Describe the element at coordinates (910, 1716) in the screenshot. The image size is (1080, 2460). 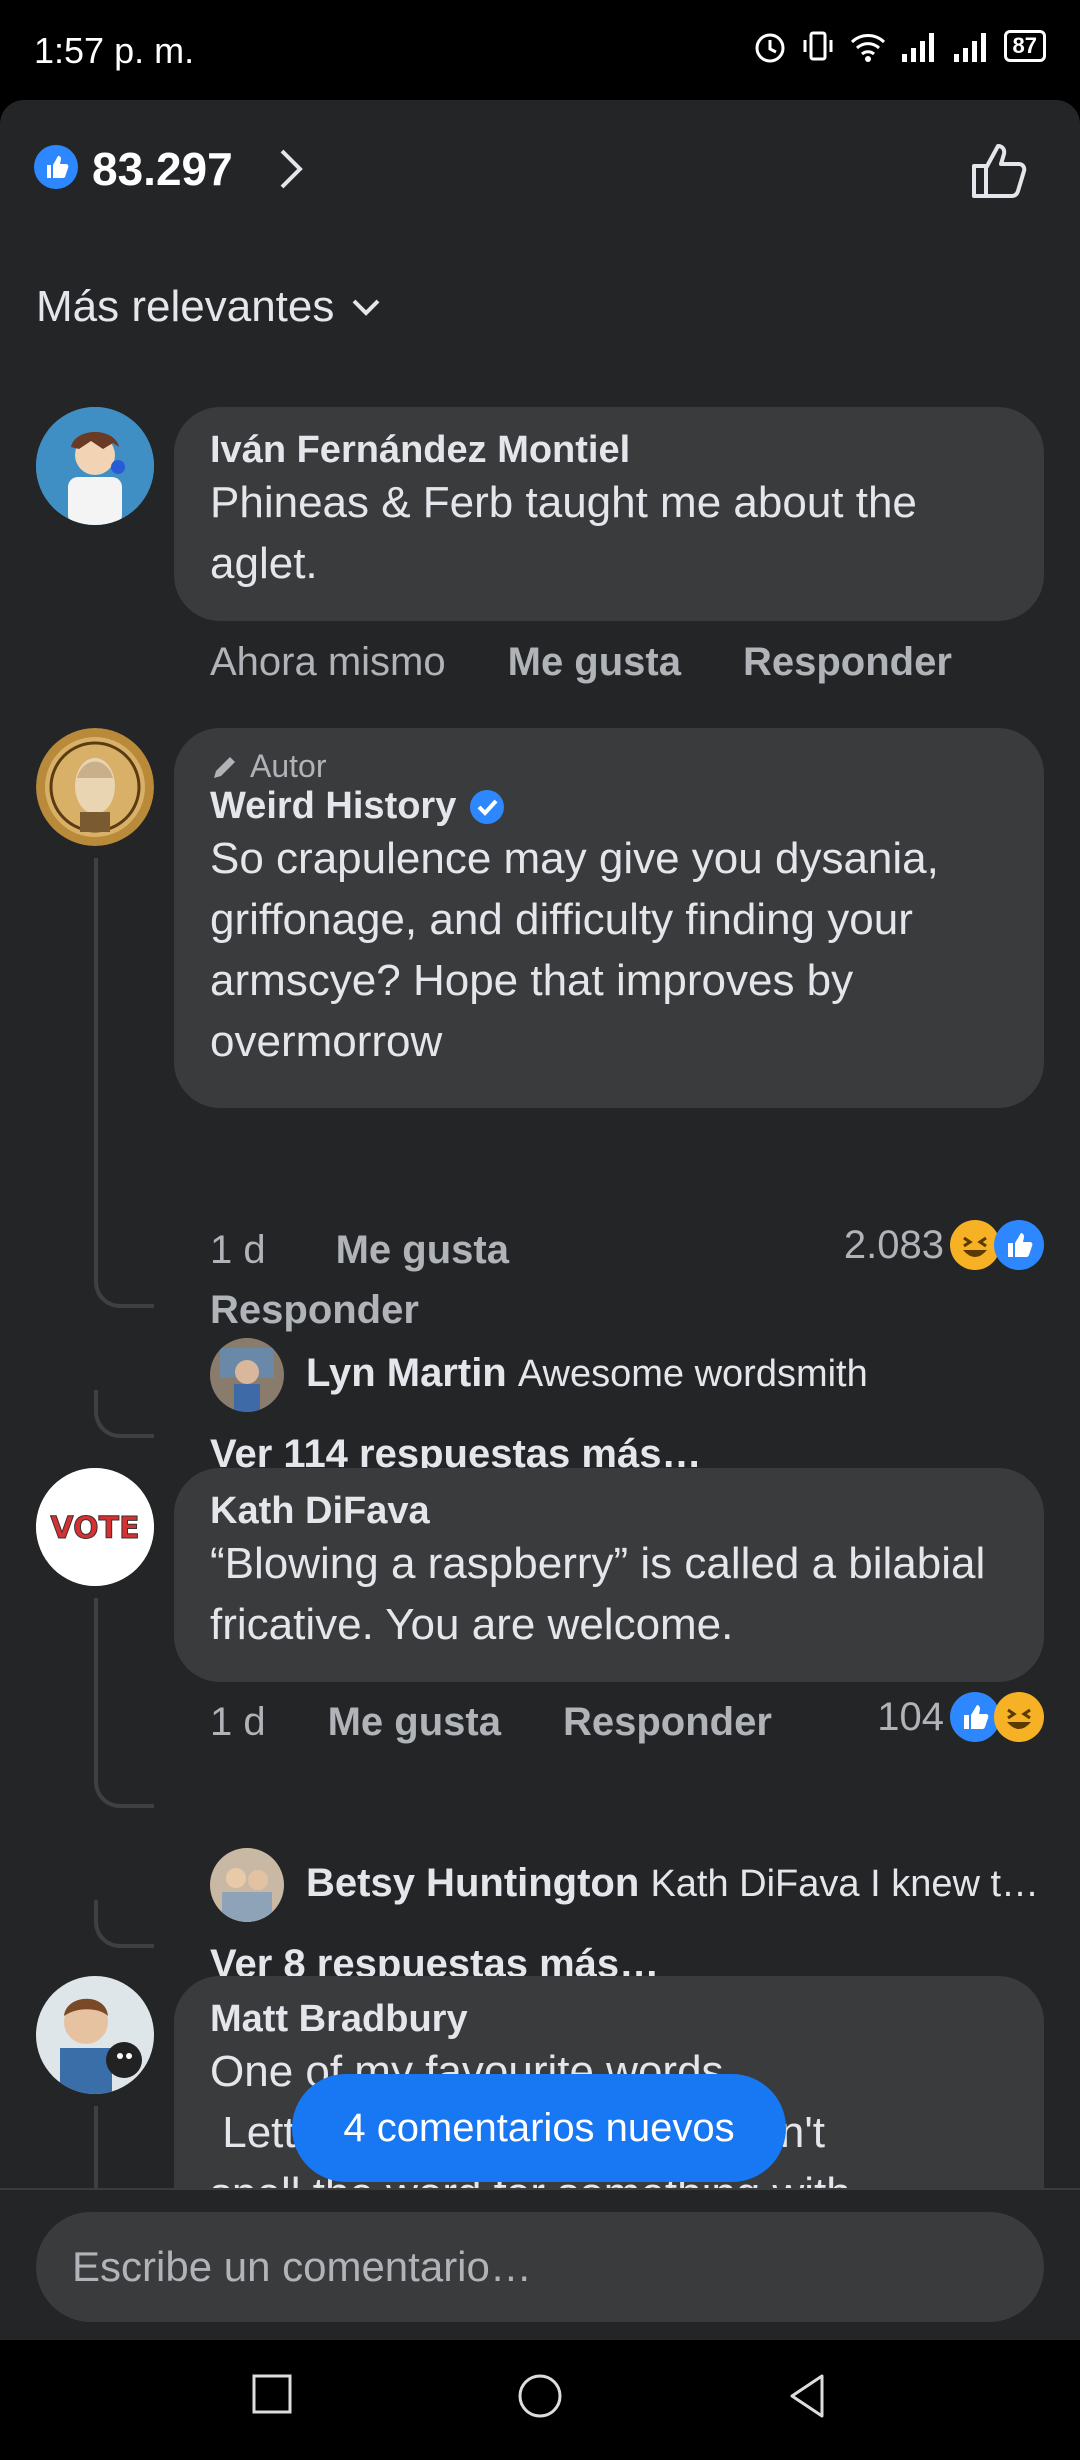
I see `reaction-count: 104` at that location.